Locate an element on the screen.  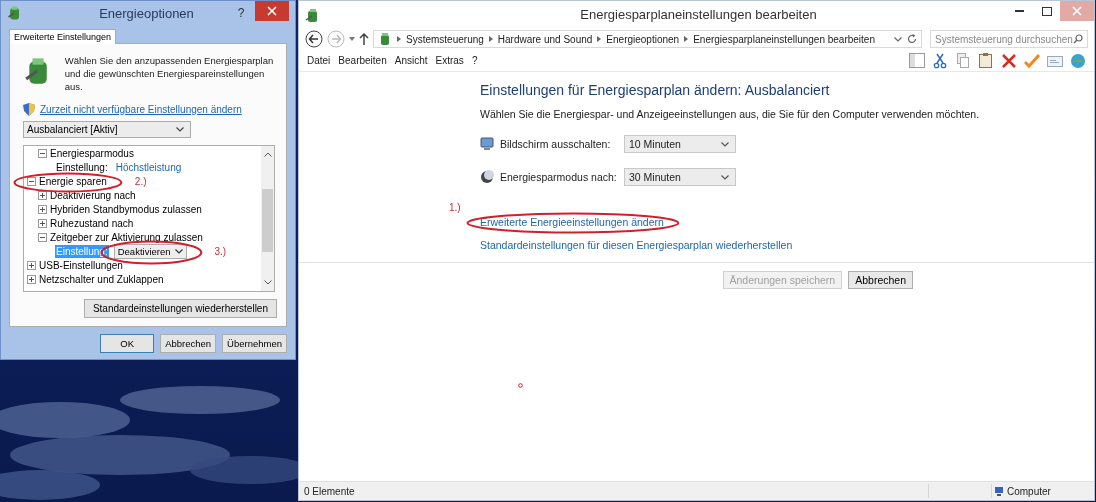
monitor-icon is located at coordinates (487, 144).